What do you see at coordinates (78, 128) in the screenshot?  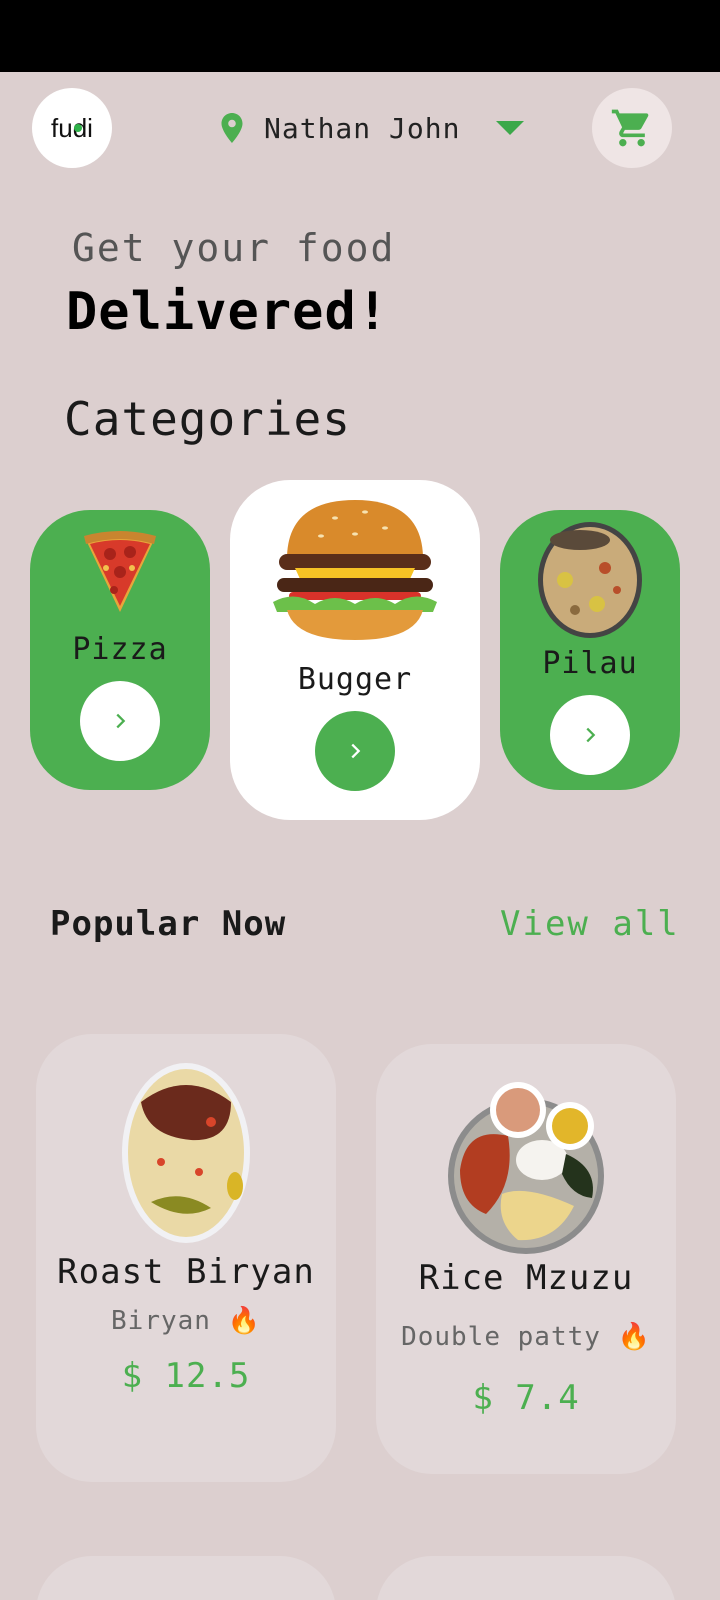 I see `logo-dot` at bounding box center [78, 128].